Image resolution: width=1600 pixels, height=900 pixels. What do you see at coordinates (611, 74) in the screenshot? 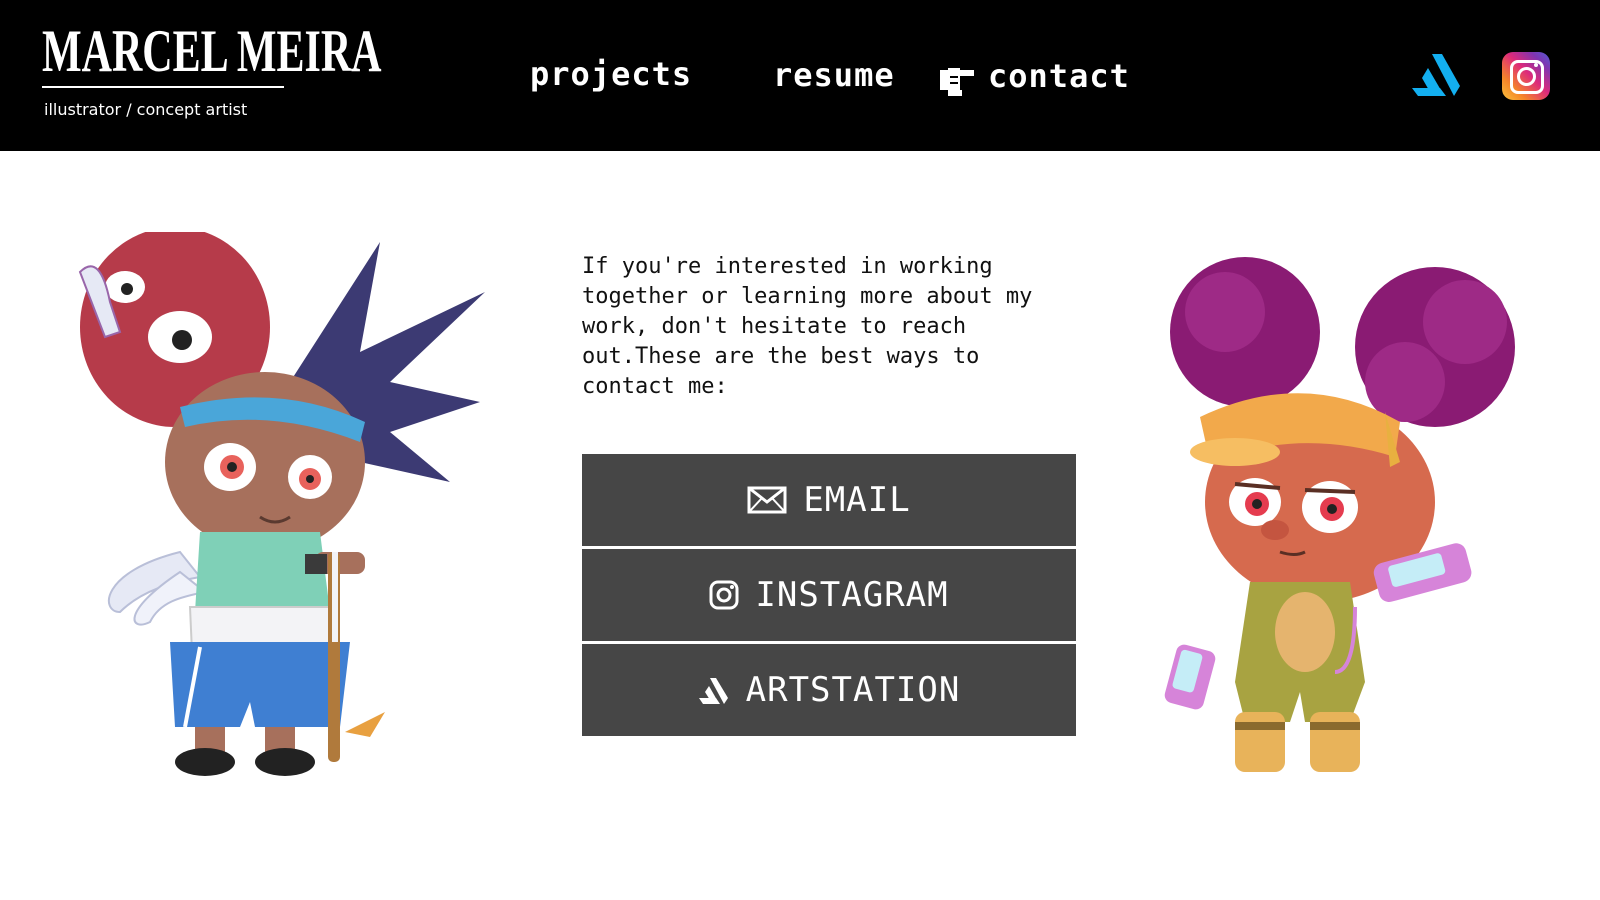
I see `nav-projects: projects` at bounding box center [611, 74].